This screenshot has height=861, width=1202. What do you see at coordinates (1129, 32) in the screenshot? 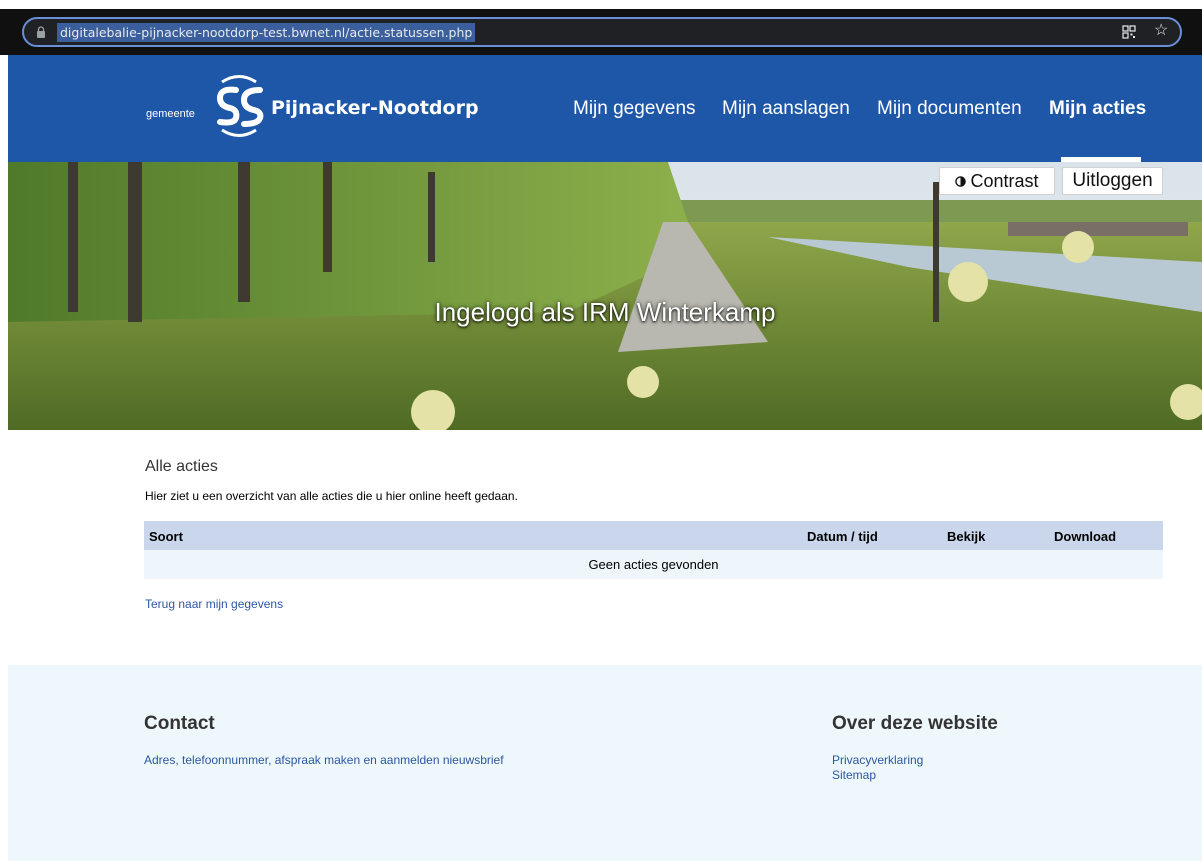
I see `qr-code-icon` at bounding box center [1129, 32].